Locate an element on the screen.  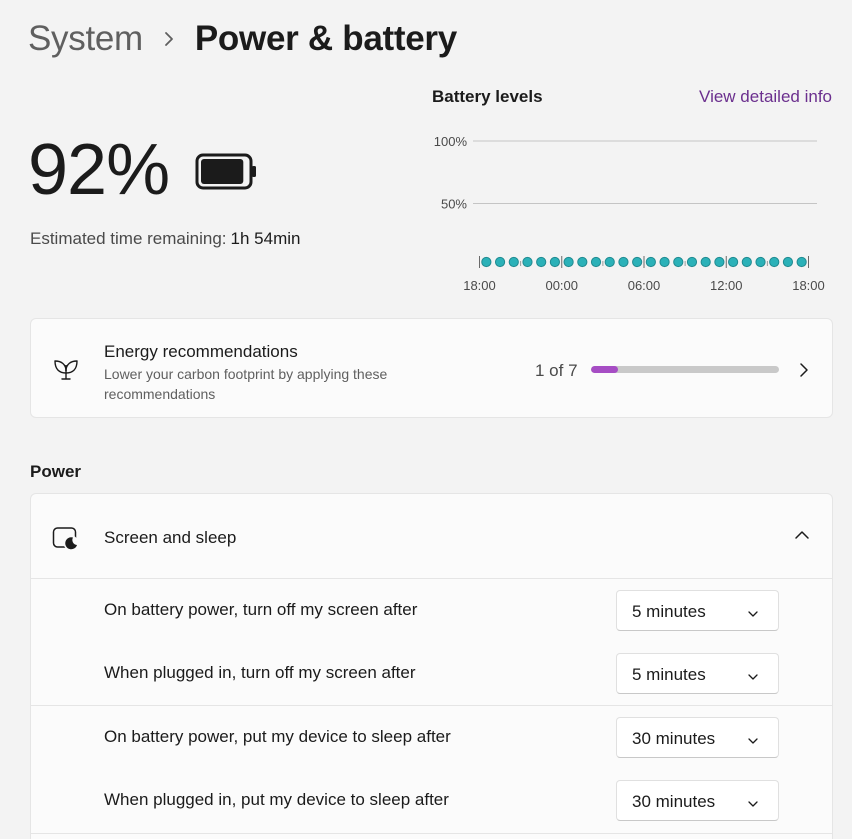
breadcrumb-system: System is located at coordinates (85, 39).